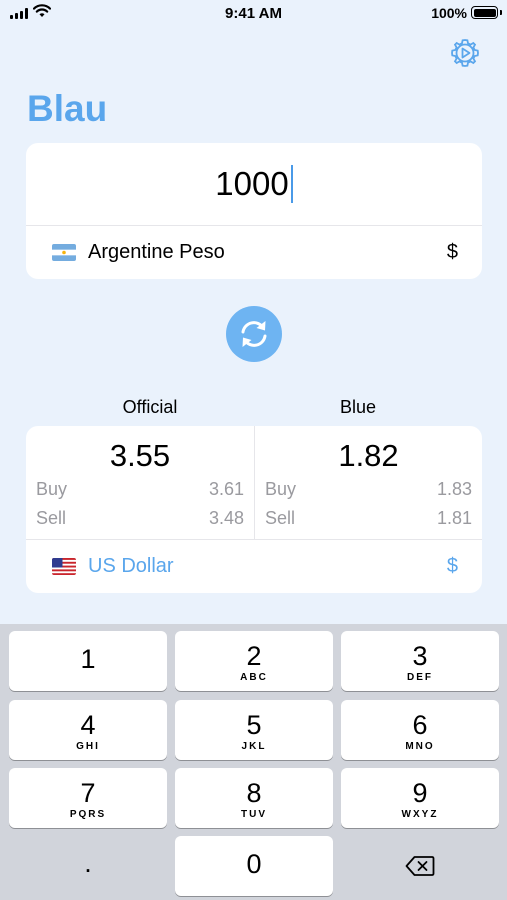  What do you see at coordinates (131, 566) in the screenshot?
I see `target-currency-name: US Dollar` at bounding box center [131, 566].